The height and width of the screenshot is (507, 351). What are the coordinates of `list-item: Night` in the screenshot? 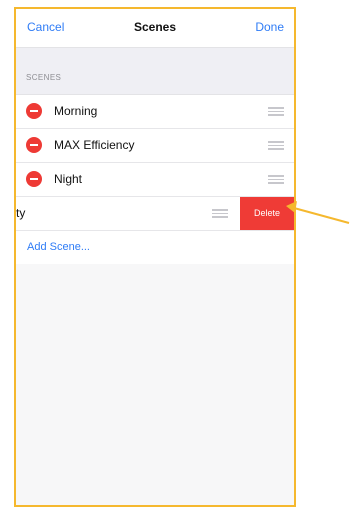 It's located at (155, 180).